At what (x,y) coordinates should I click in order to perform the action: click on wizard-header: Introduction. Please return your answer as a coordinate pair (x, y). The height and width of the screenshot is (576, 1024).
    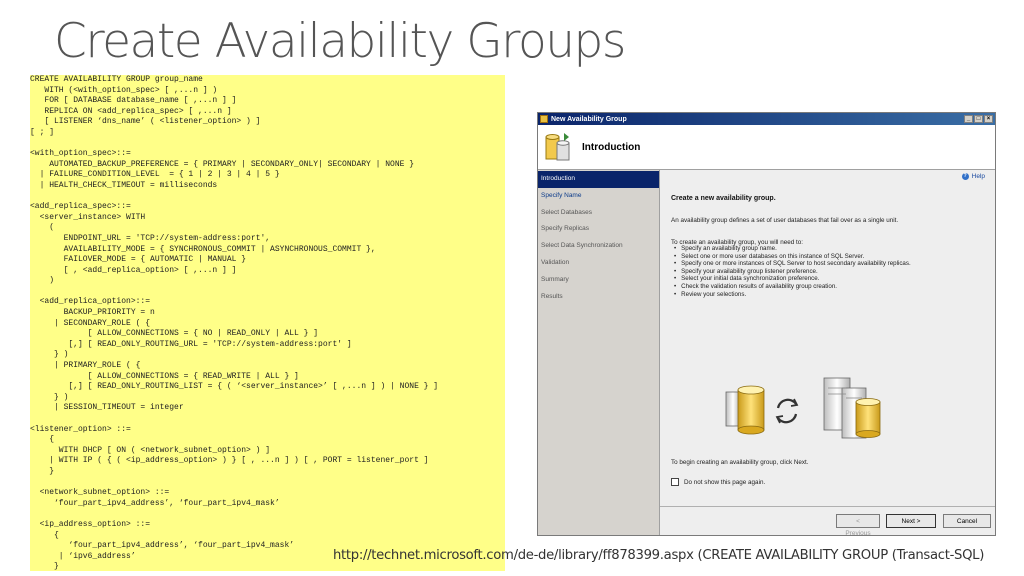
    Looking at the image, I should click on (766, 147).